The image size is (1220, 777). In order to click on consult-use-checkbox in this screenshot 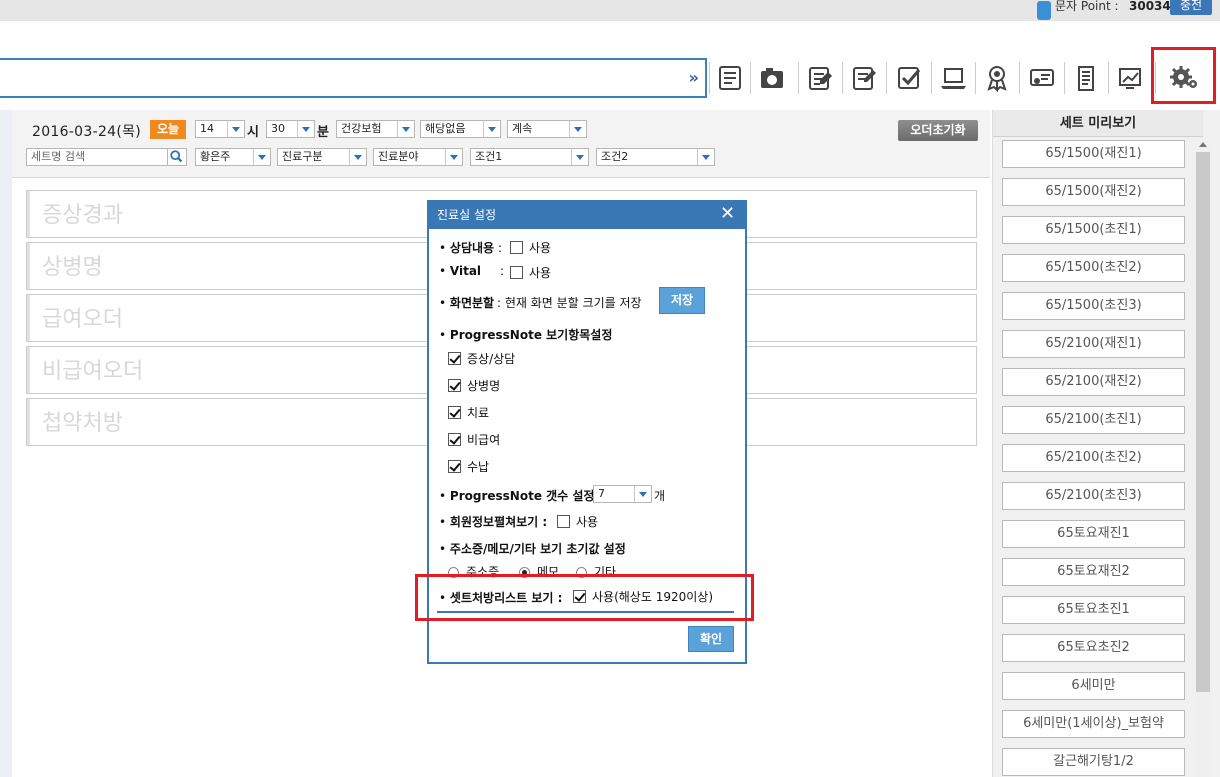, I will do `click(516, 247)`.